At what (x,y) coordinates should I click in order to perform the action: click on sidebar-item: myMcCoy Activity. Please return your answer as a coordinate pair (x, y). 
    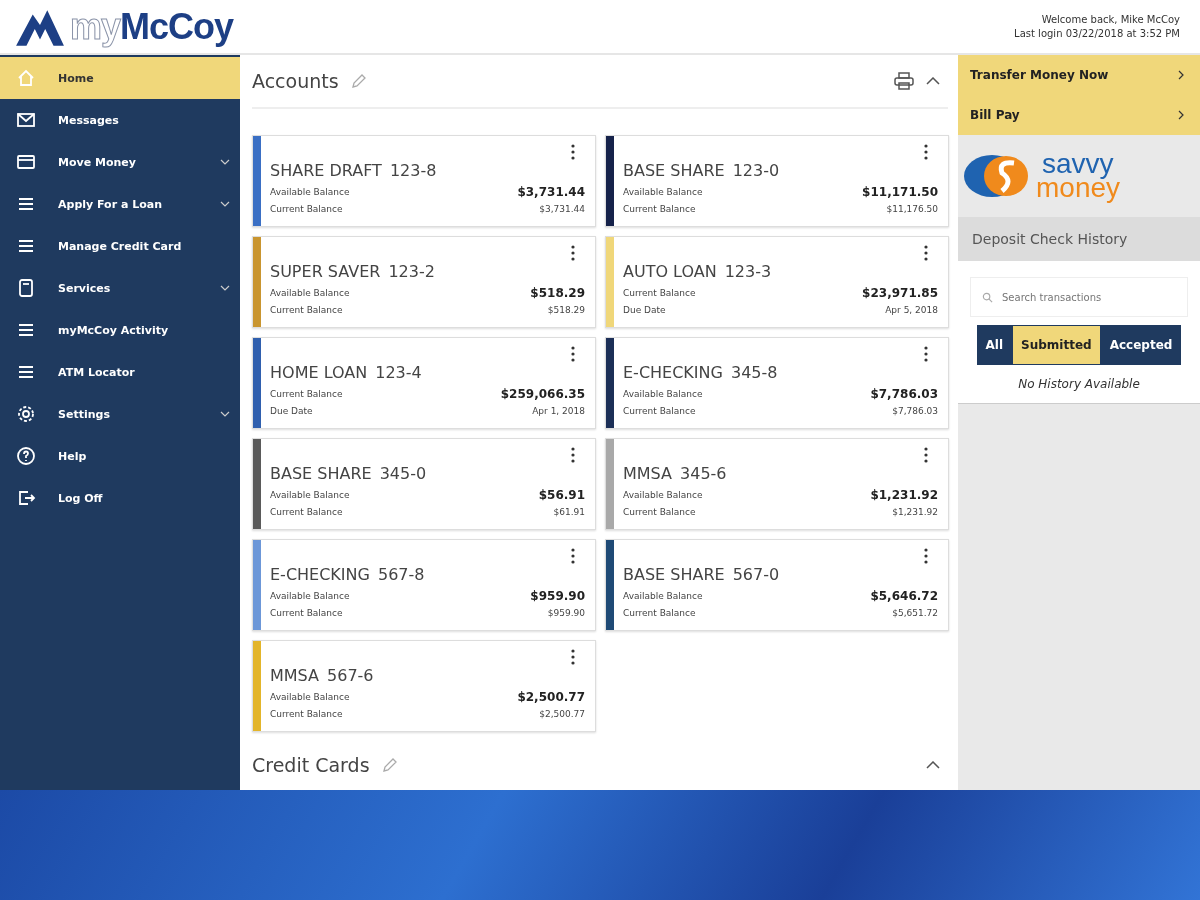
    Looking at the image, I should click on (120, 330).